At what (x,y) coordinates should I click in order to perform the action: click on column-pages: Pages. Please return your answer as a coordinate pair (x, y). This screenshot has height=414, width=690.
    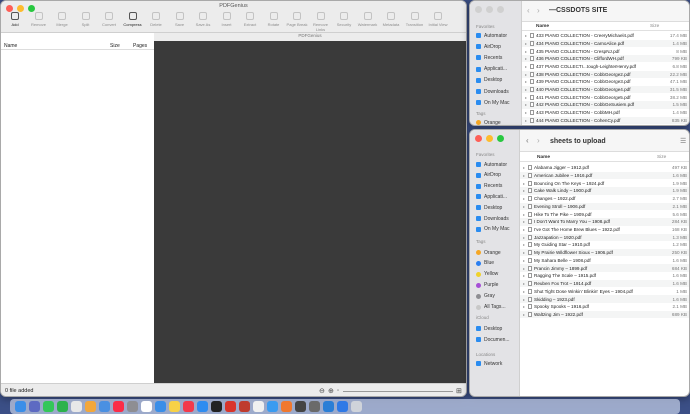
    Looking at the image, I should click on (140, 46).